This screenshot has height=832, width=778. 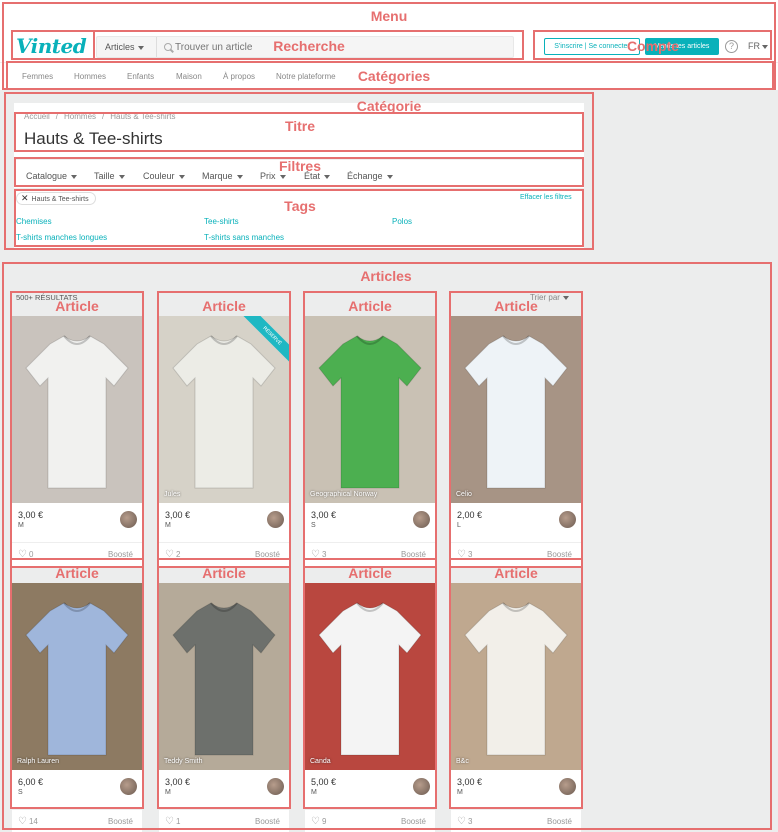 I want to click on filter-label: Taille, so click(x=104, y=176).